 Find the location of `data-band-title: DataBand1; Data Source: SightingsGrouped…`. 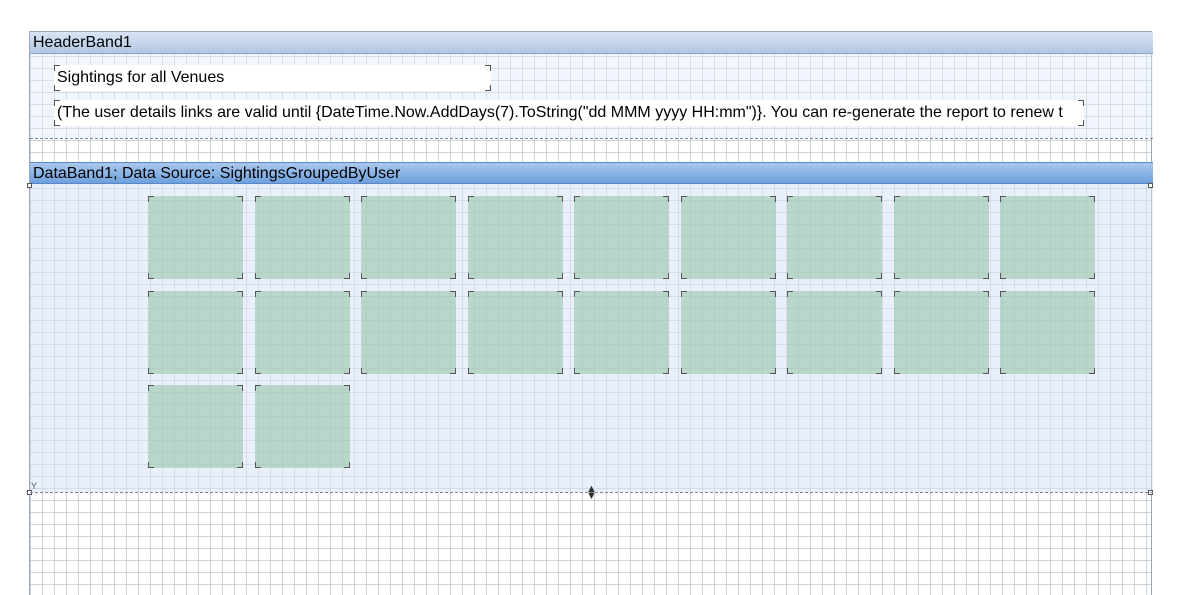

data-band-title: DataBand1; Data Source: SightingsGrouped… is located at coordinates (591, 173).